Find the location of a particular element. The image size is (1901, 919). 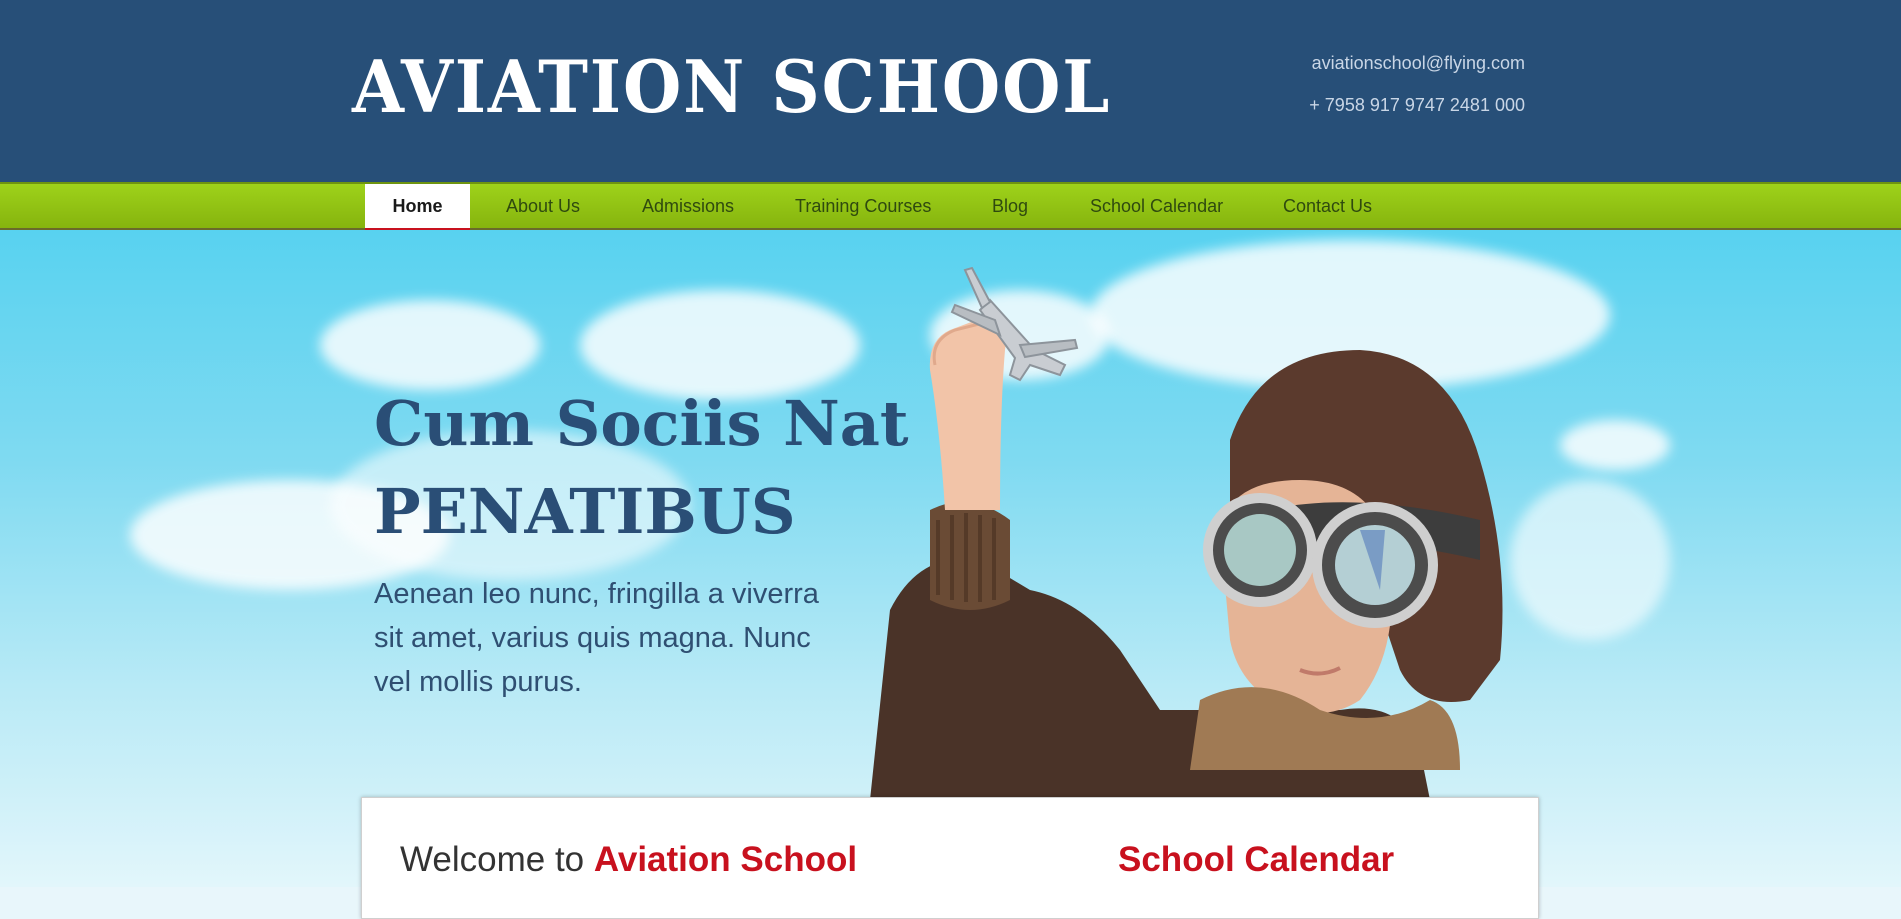

nav-item-home: Home is located at coordinates (417, 209).